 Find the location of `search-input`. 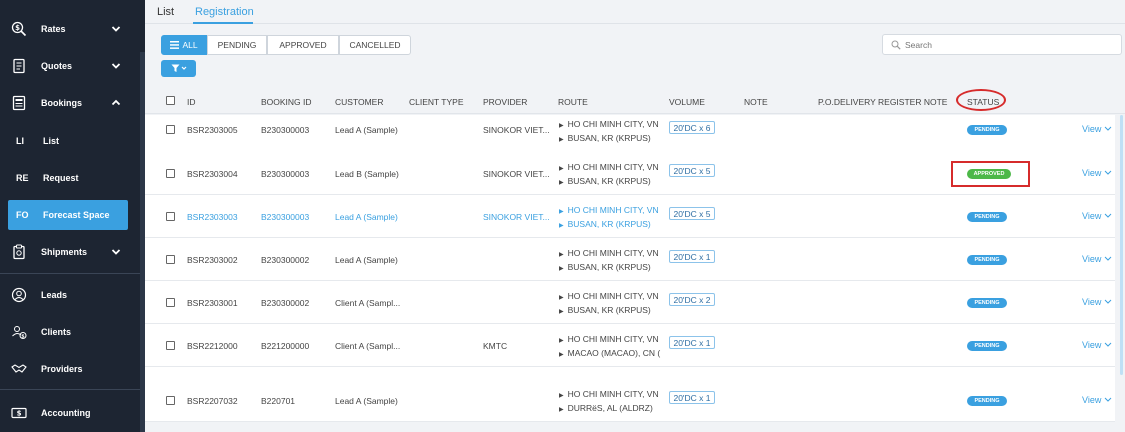

search-input is located at coordinates (1010, 44).